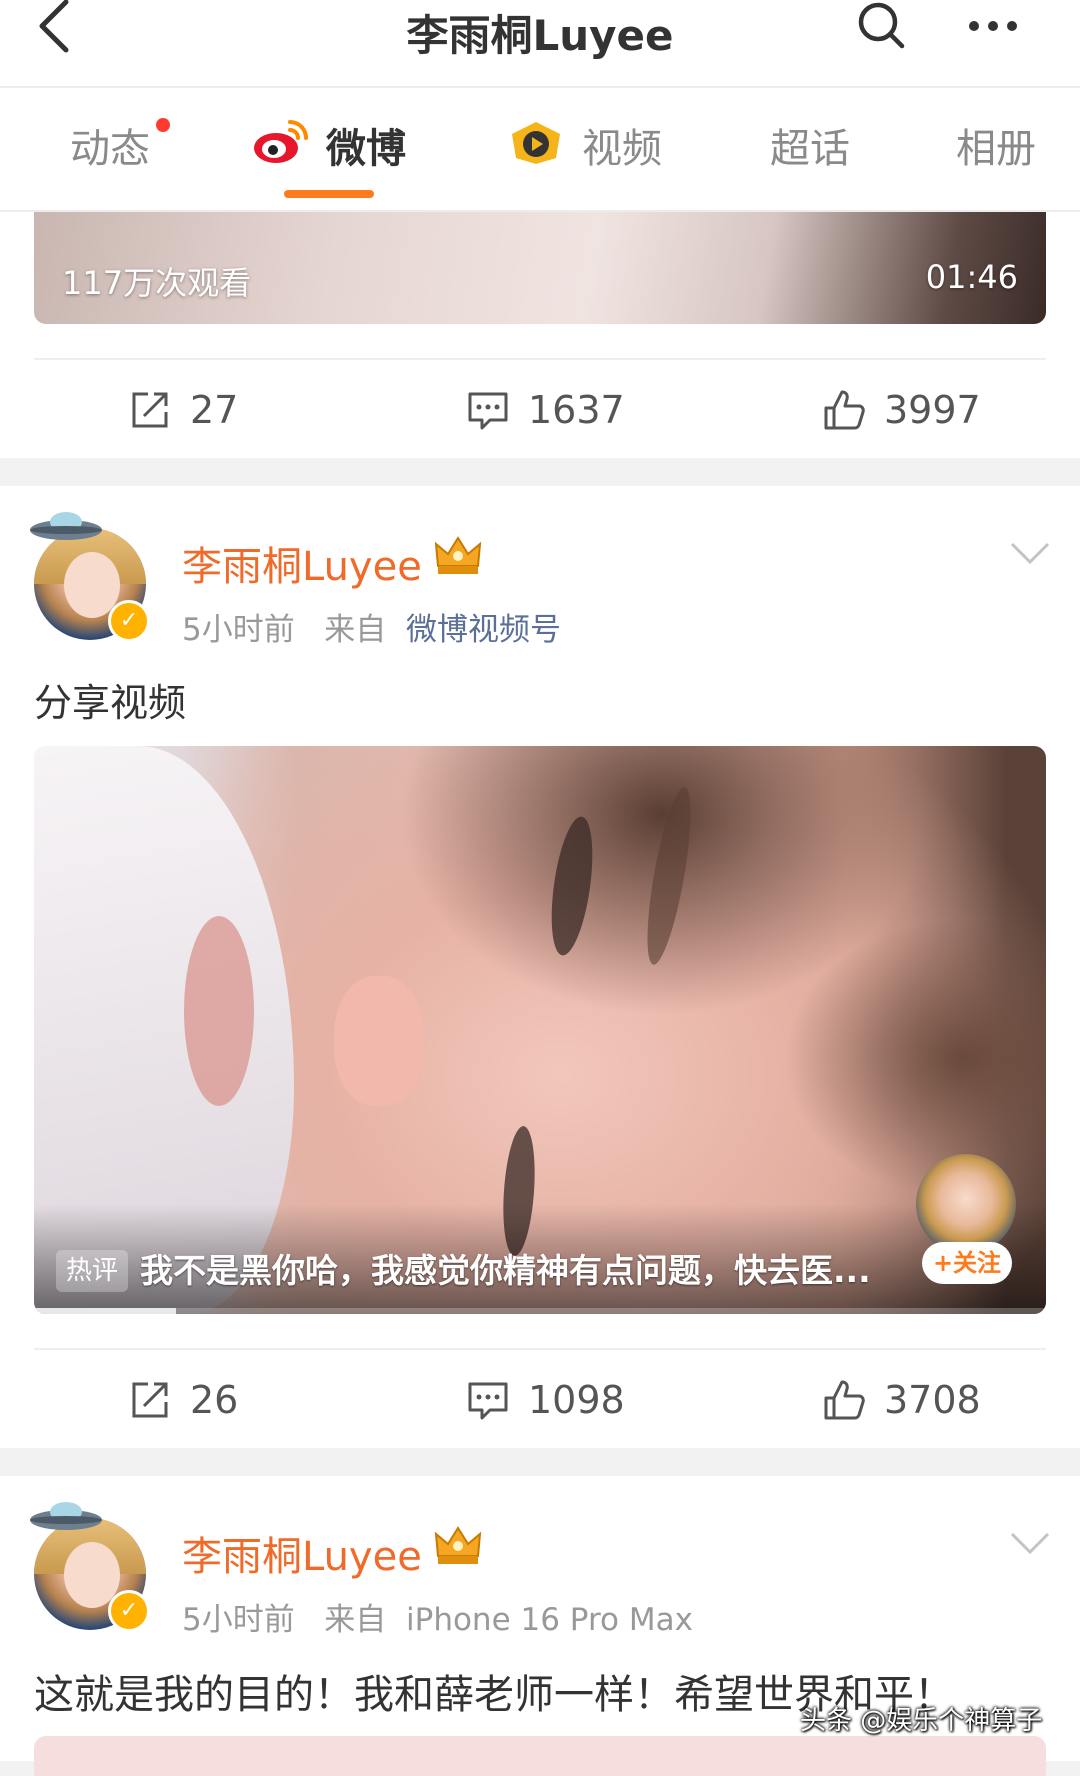 This screenshot has height=1776, width=1080. I want to click on repost-count: 27, so click(214, 410).